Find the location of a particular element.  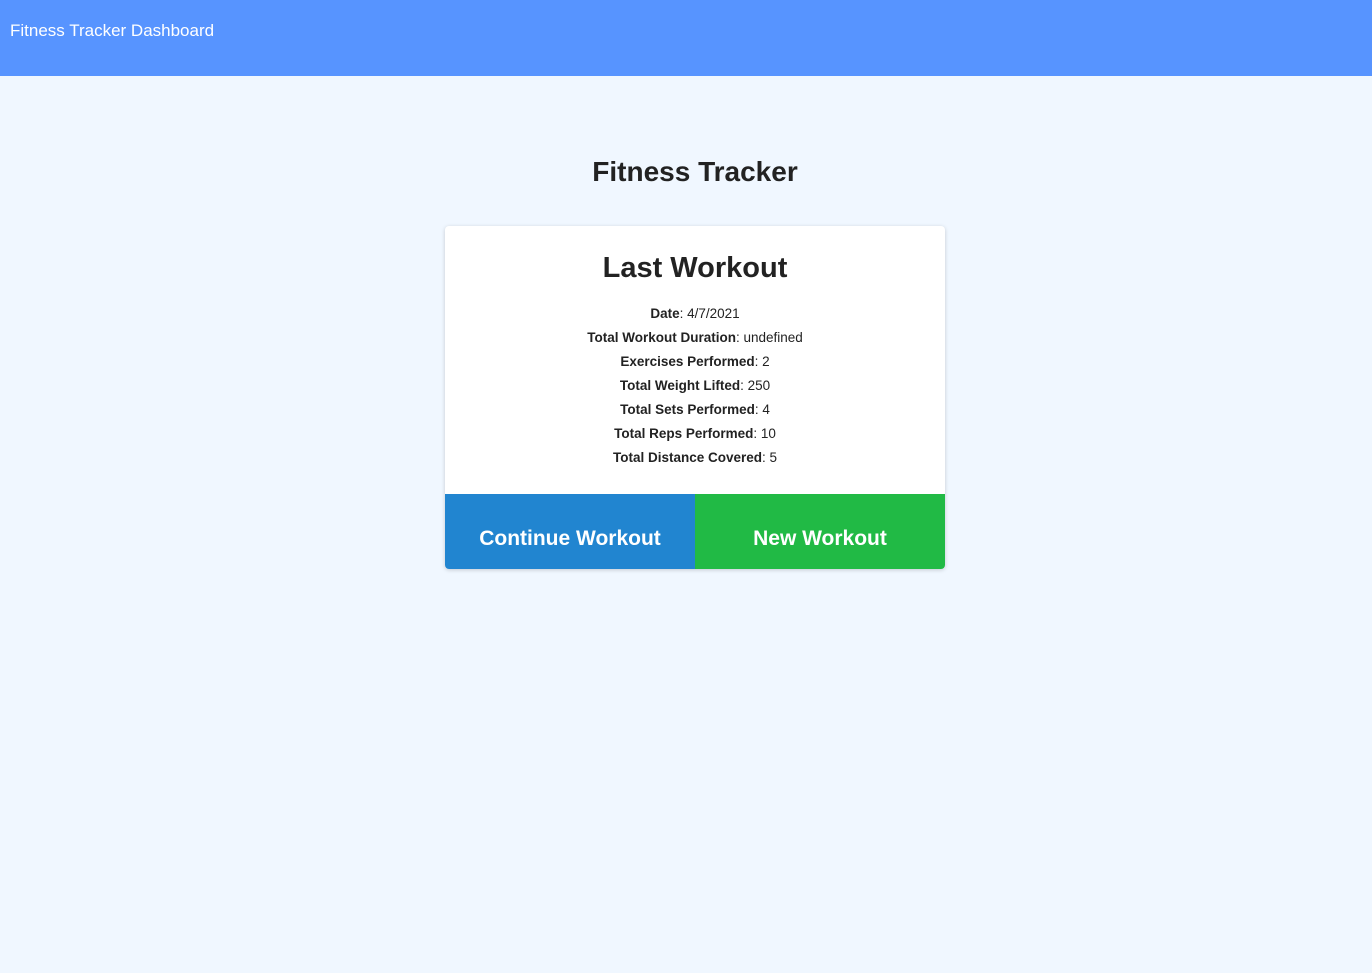

stat-row-reps: Total Reps Performed: 10 is located at coordinates (695, 433).